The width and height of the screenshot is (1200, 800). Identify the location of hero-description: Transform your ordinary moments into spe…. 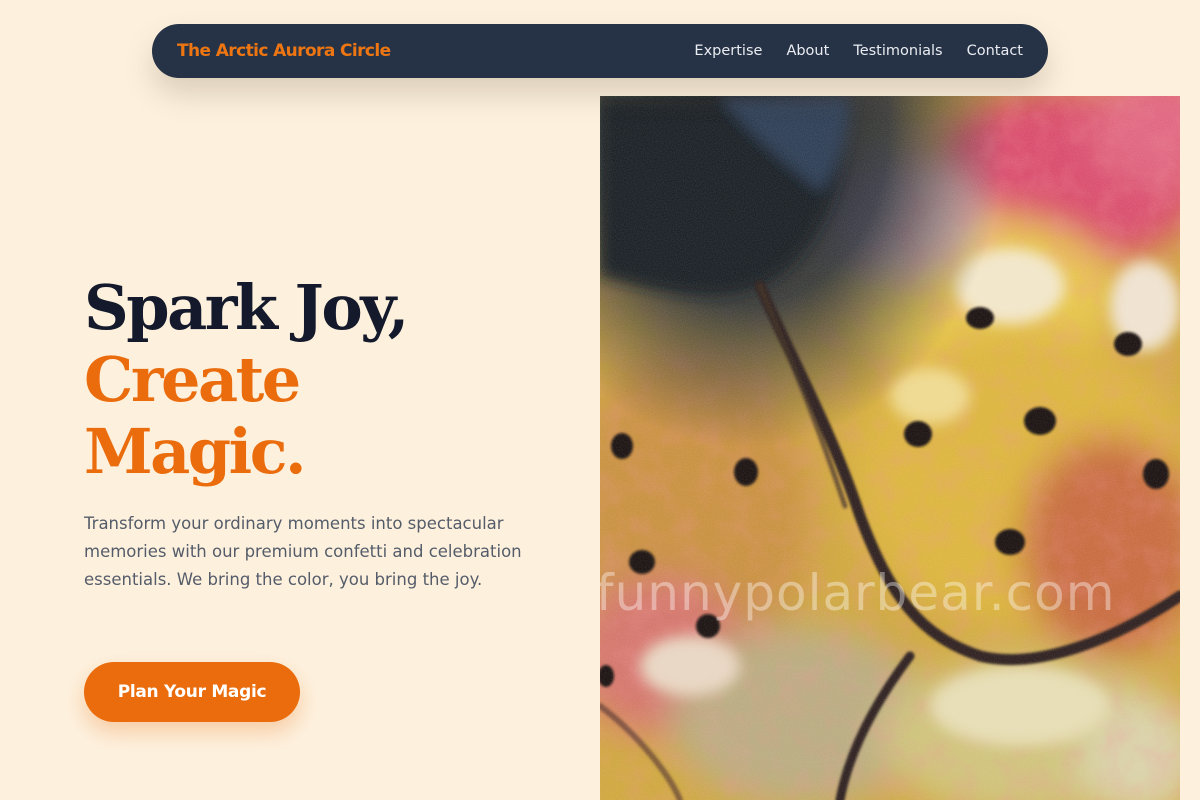
(303, 551).